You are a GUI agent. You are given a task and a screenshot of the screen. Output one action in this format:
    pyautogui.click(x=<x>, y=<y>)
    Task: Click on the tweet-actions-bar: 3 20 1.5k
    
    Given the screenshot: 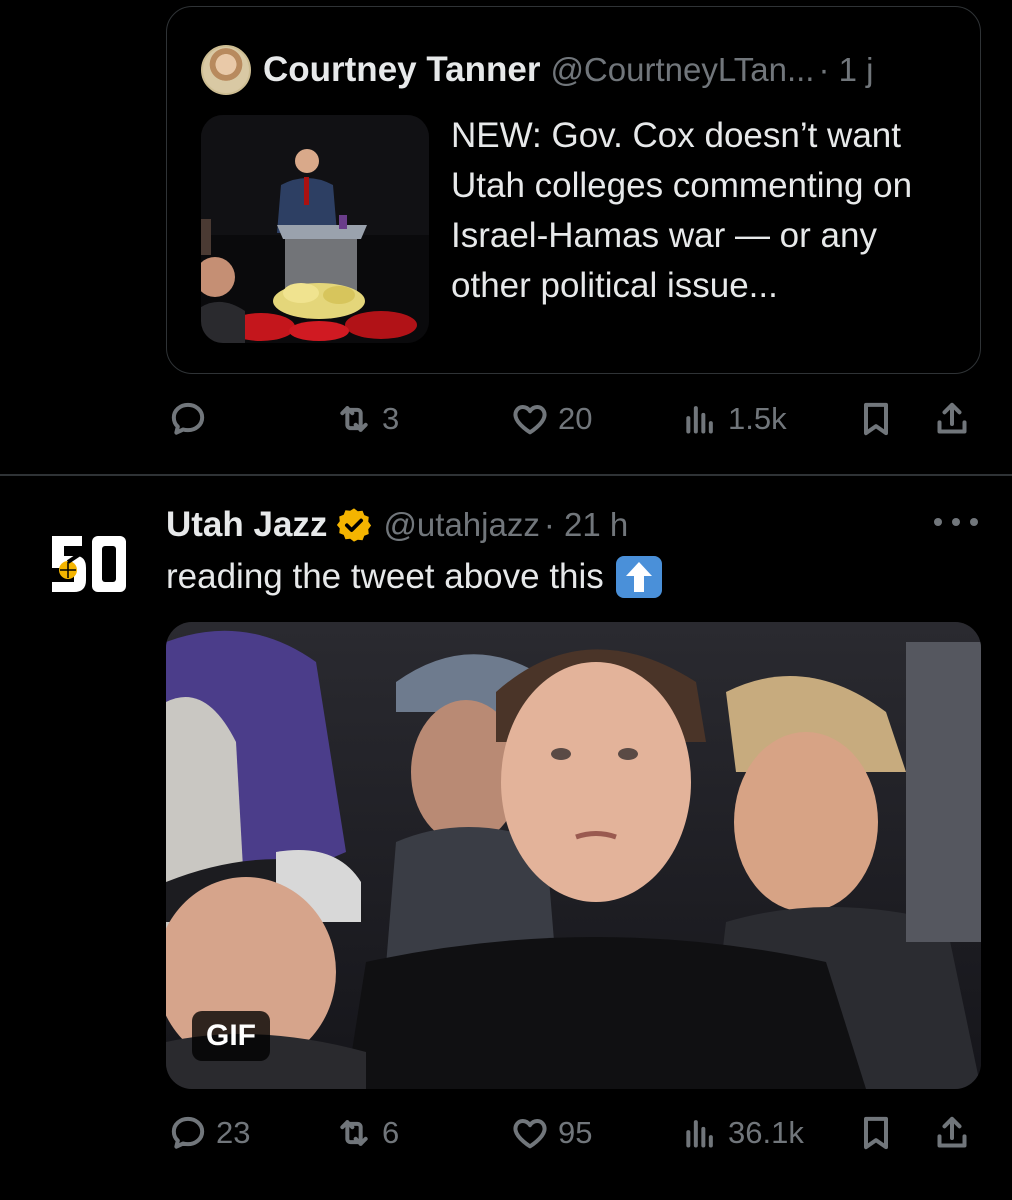 What is the action you would take?
    pyautogui.click(x=573, y=419)
    